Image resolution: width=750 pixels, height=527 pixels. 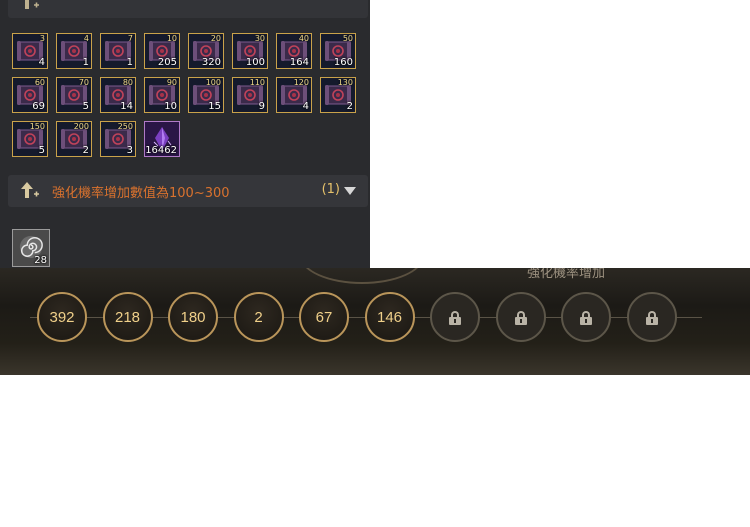 What do you see at coordinates (141, 193) in the screenshot?
I see `section-title: 強化機率增加數值為100~300` at bounding box center [141, 193].